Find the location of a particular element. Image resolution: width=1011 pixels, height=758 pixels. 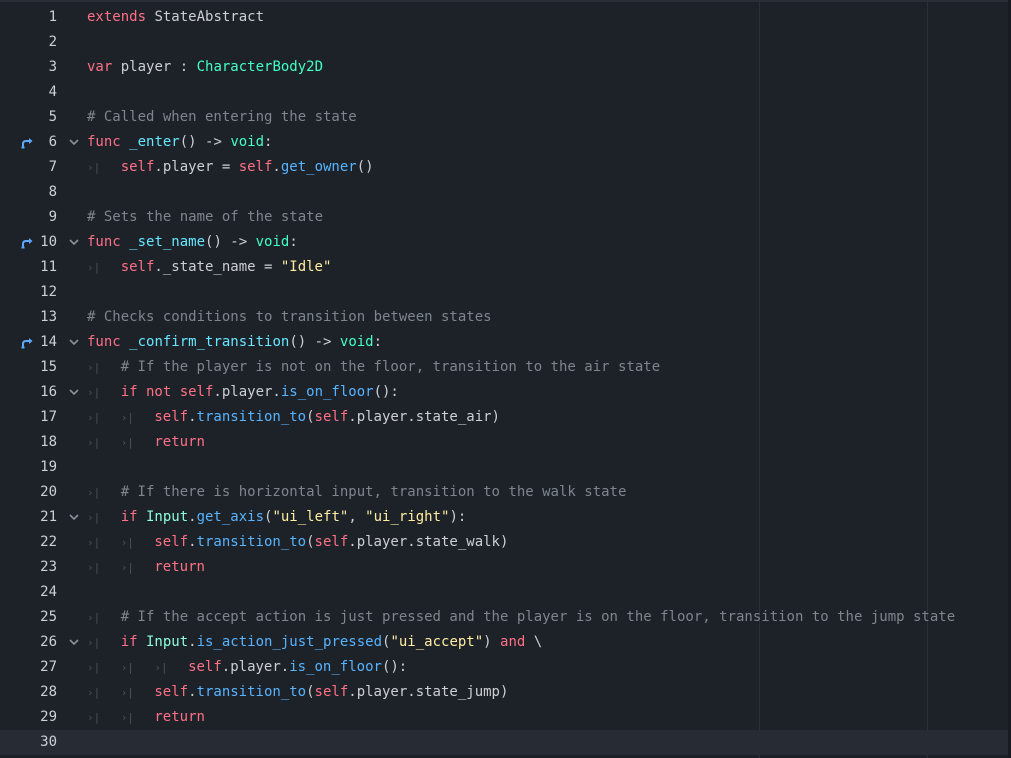

code-token: ) is located at coordinates (492, 642).